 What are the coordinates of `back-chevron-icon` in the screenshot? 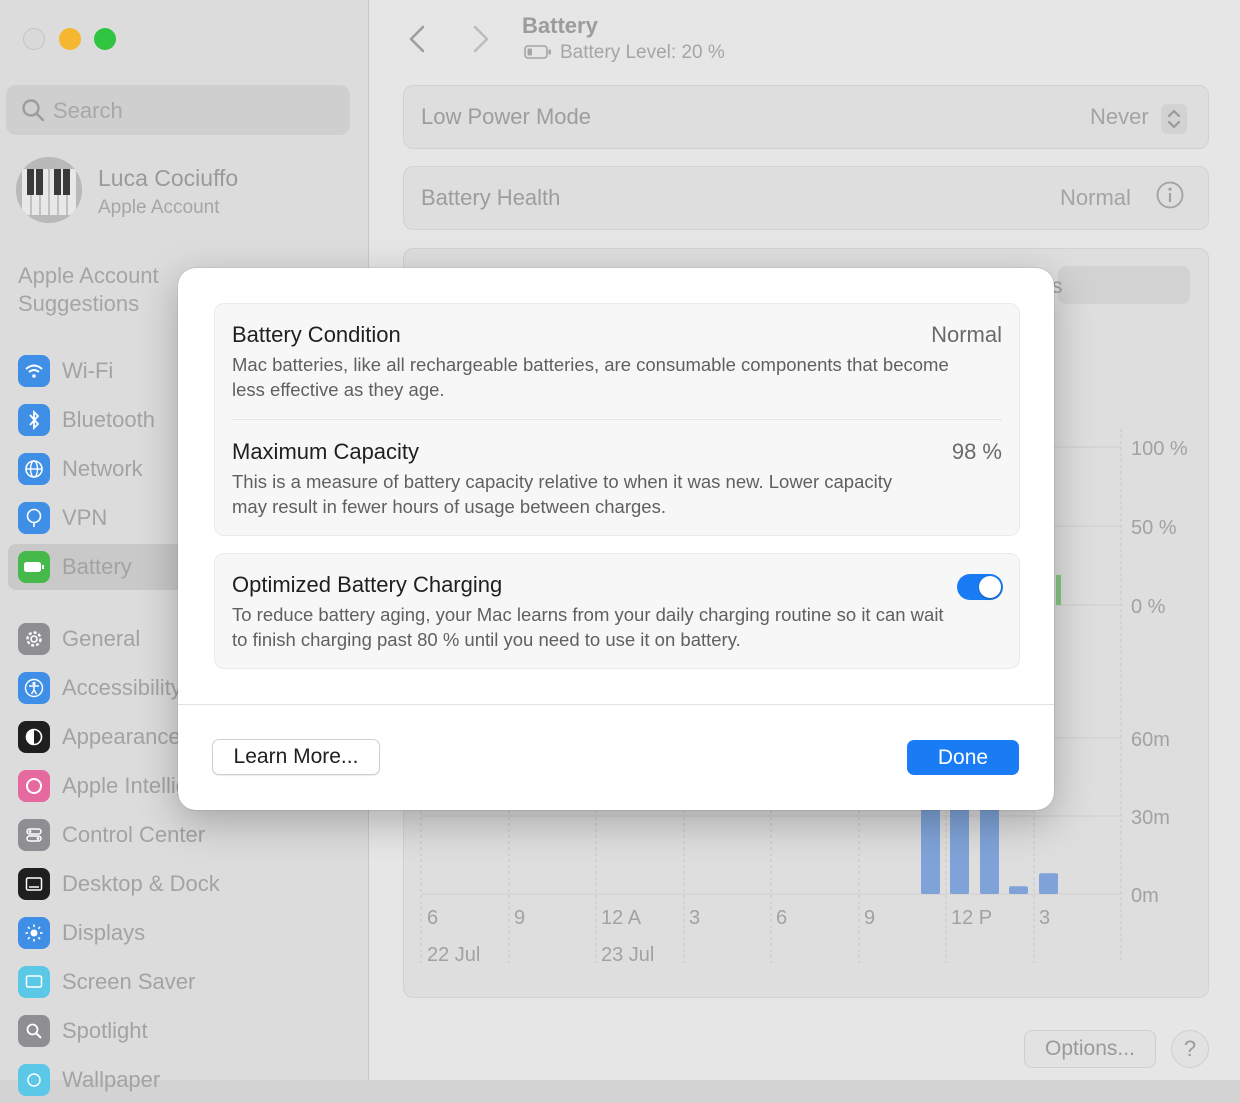 It's located at (417, 39).